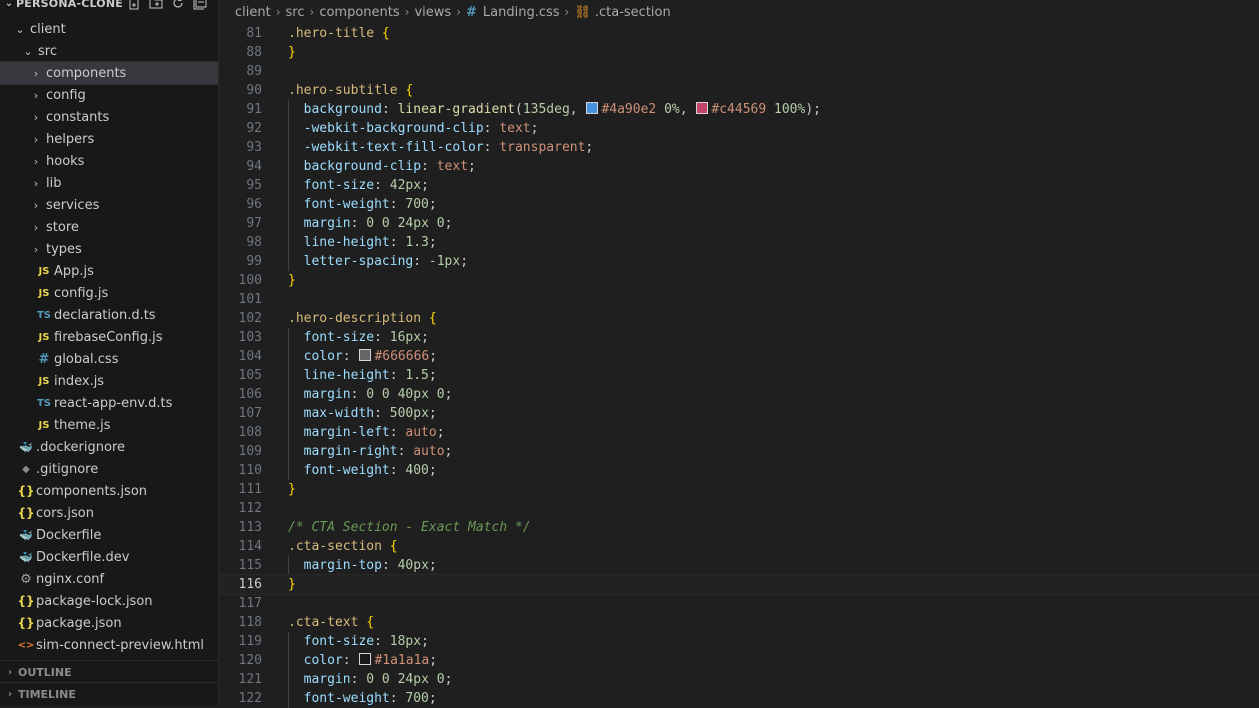  Describe the element at coordinates (109, 293) in the screenshot. I see `tree-file: JS config.js` at that location.